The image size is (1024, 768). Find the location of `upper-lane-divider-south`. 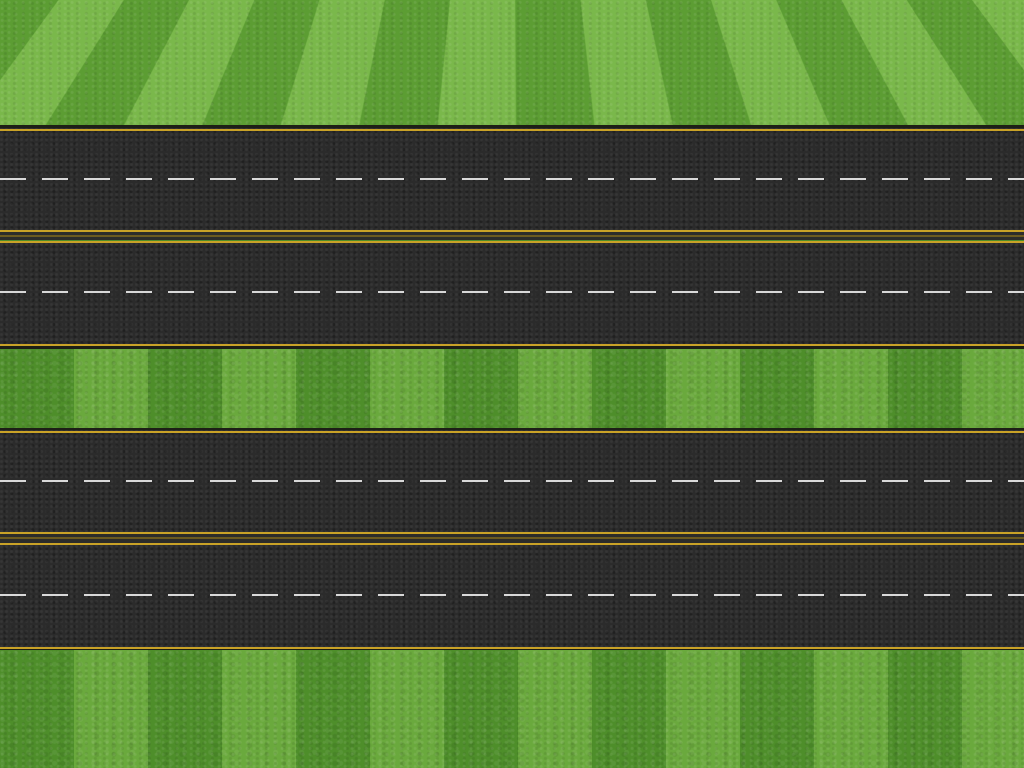

upper-lane-divider-south is located at coordinates (512, 292).